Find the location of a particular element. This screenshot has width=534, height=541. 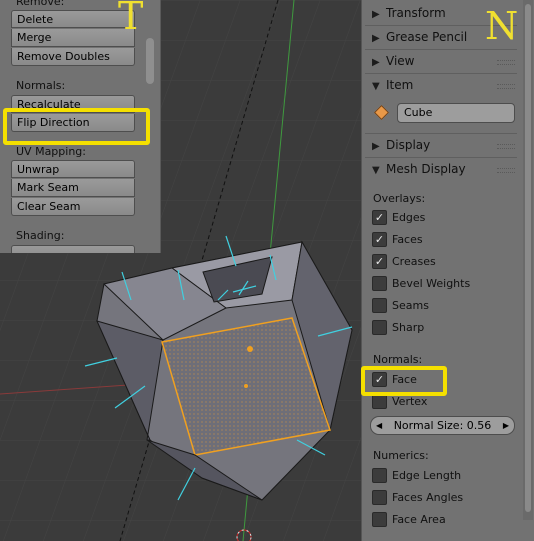

face-normals-highlight is located at coordinates (404, 381).